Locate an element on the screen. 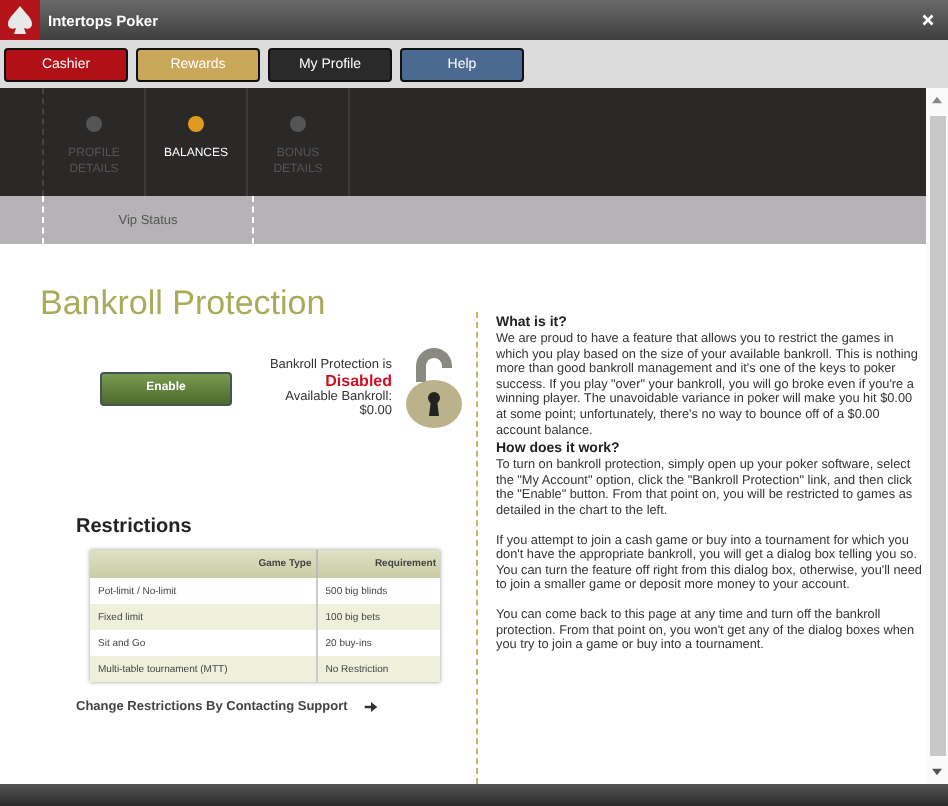 The image size is (948, 806). section-heading: Restrictions is located at coordinates (135, 527).